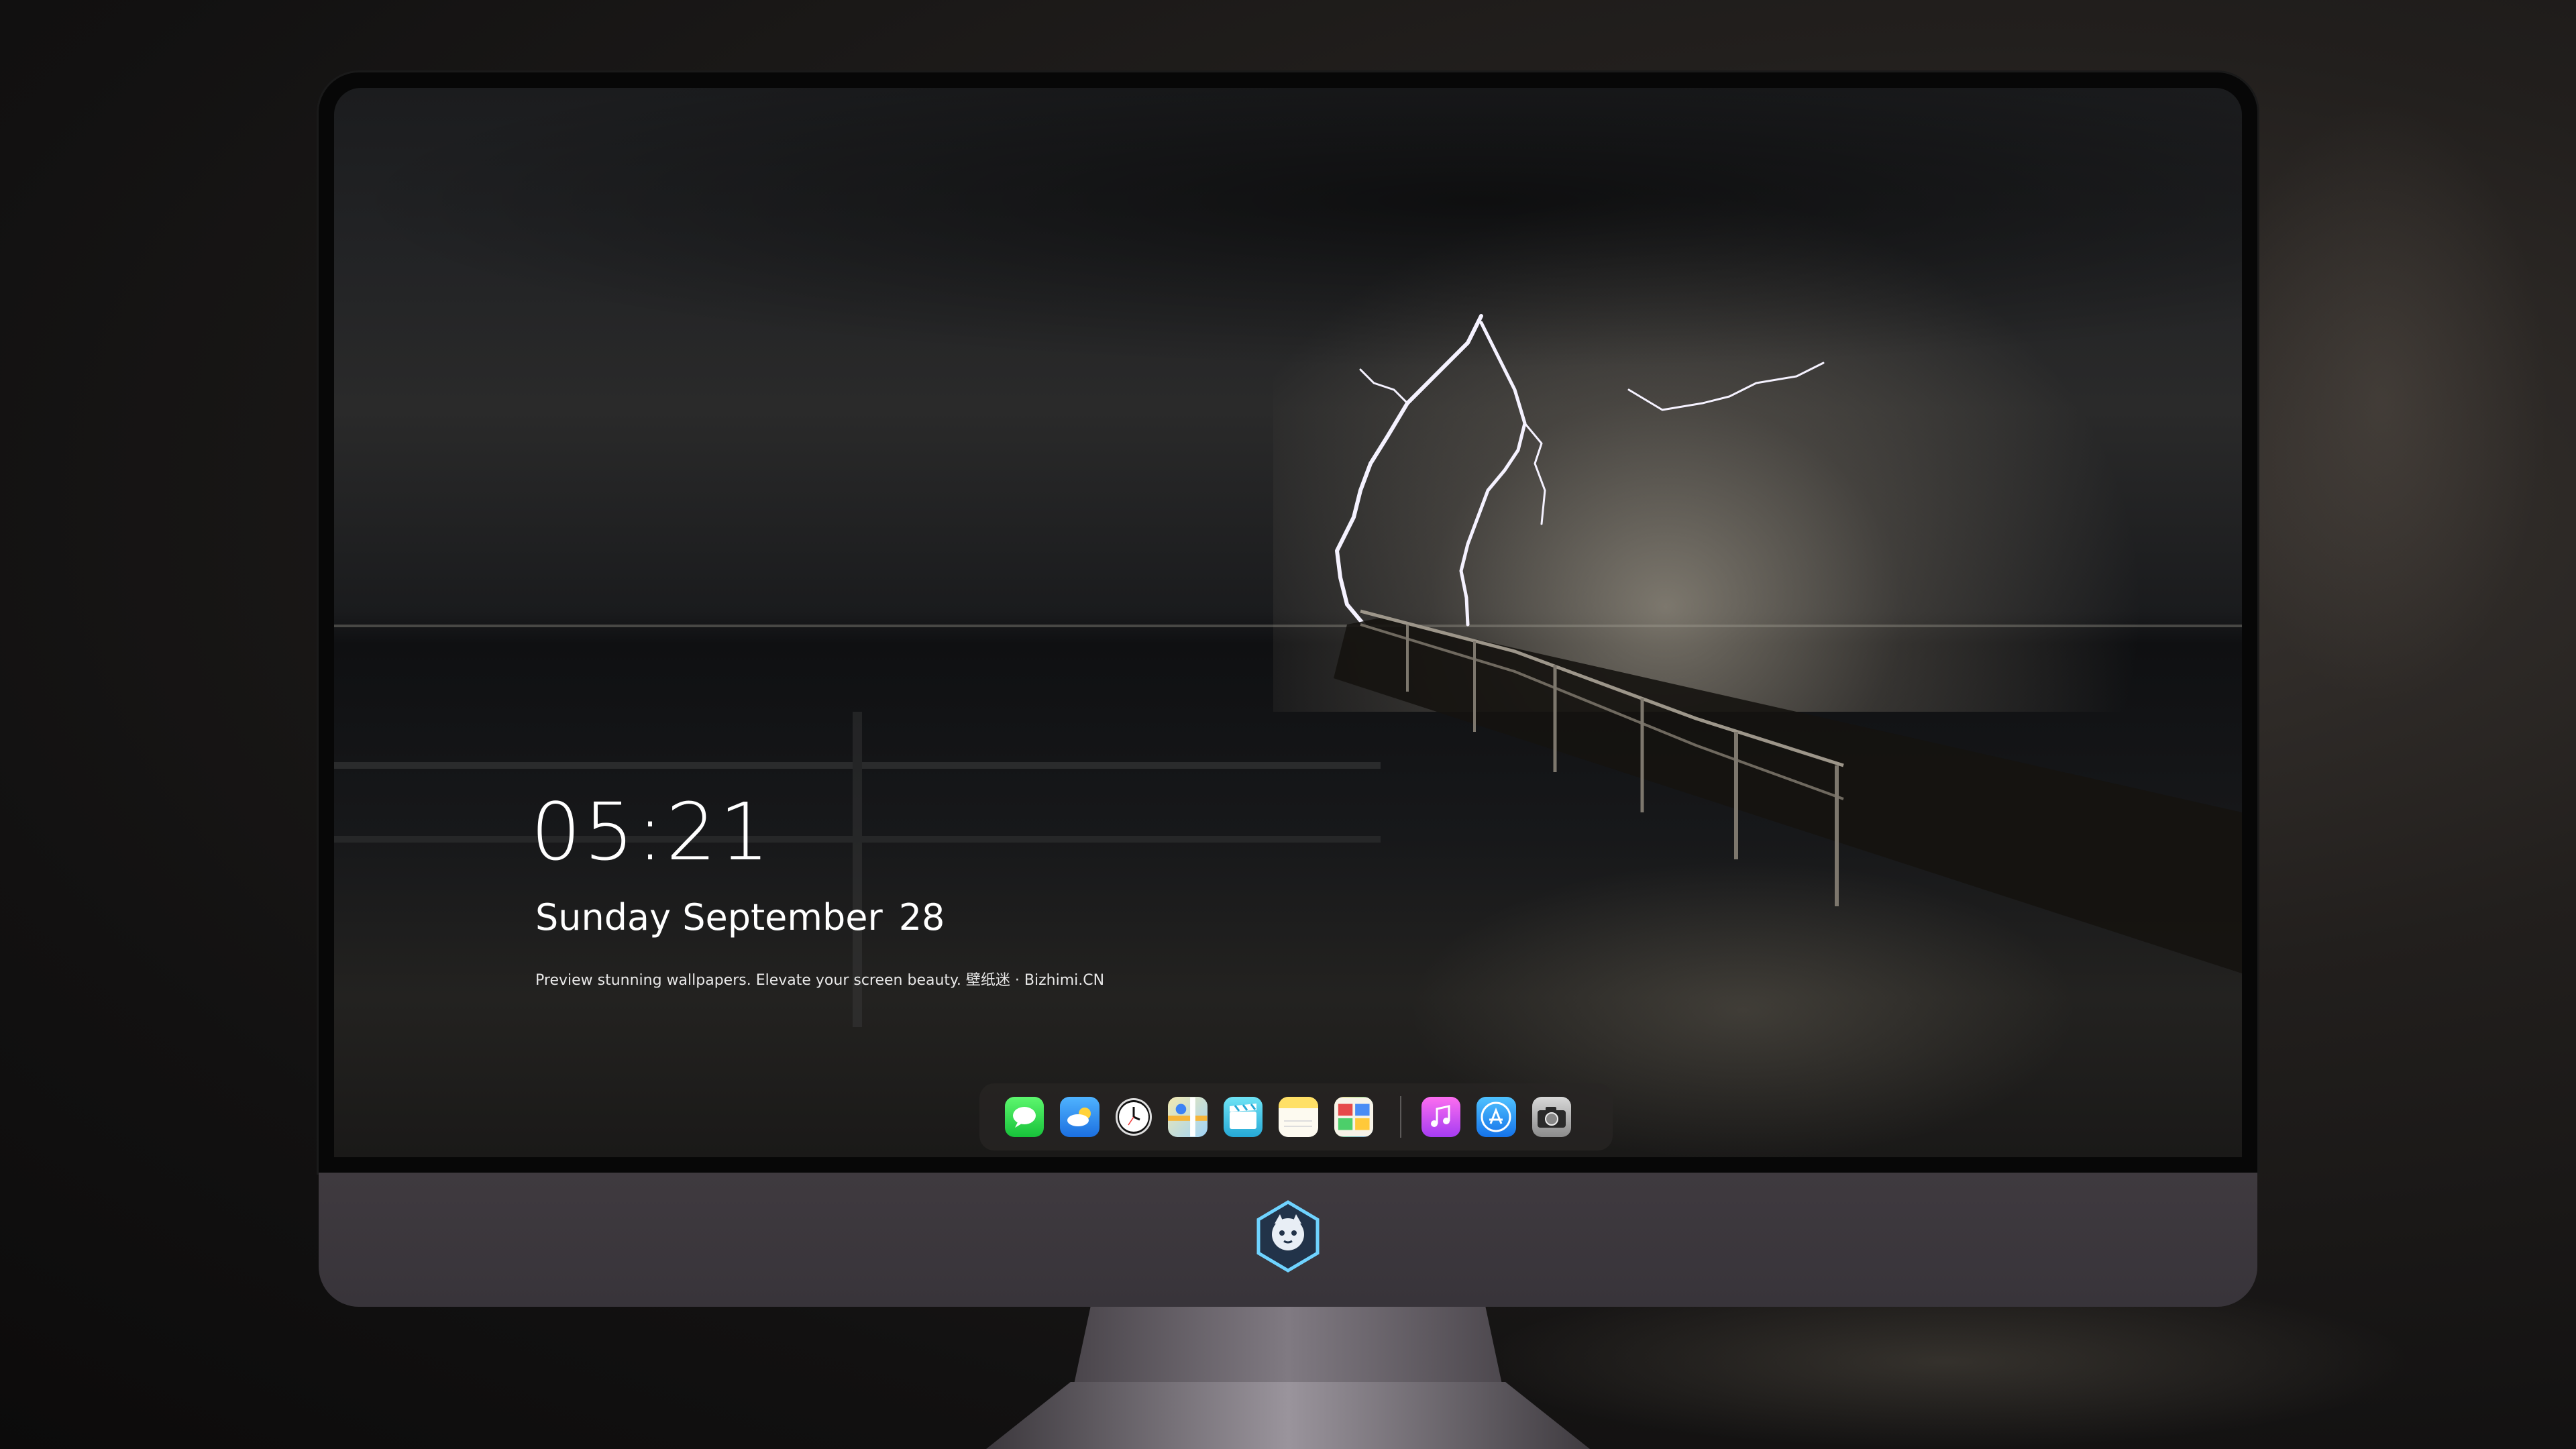 The image size is (2576, 1449). What do you see at coordinates (1441, 1117) in the screenshot?
I see `music-icon` at bounding box center [1441, 1117].